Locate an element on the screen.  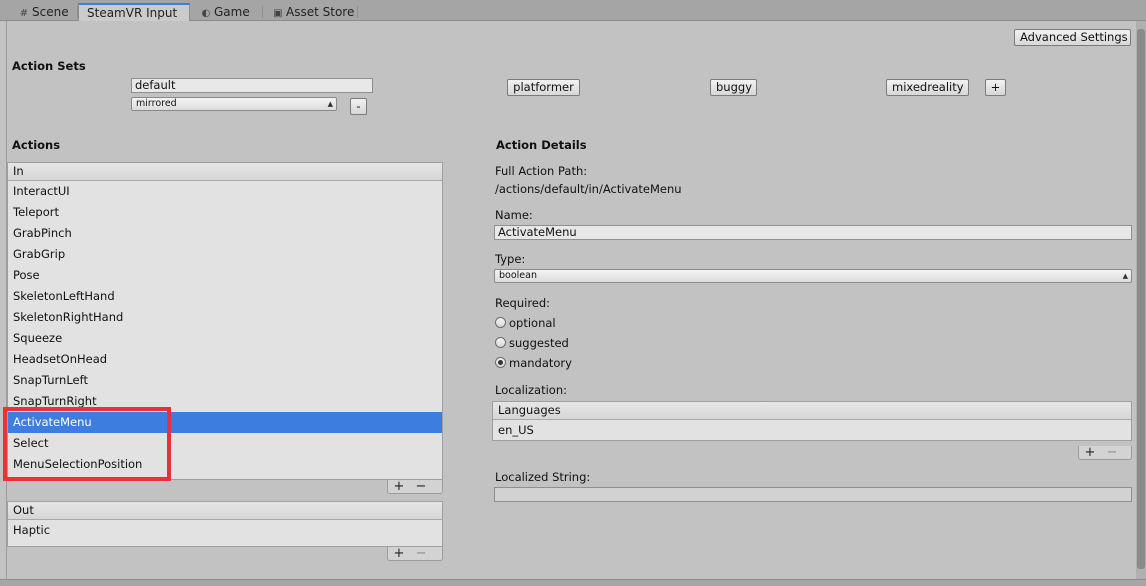
actions-in-footer: + − is located at coordinates (415, 487).